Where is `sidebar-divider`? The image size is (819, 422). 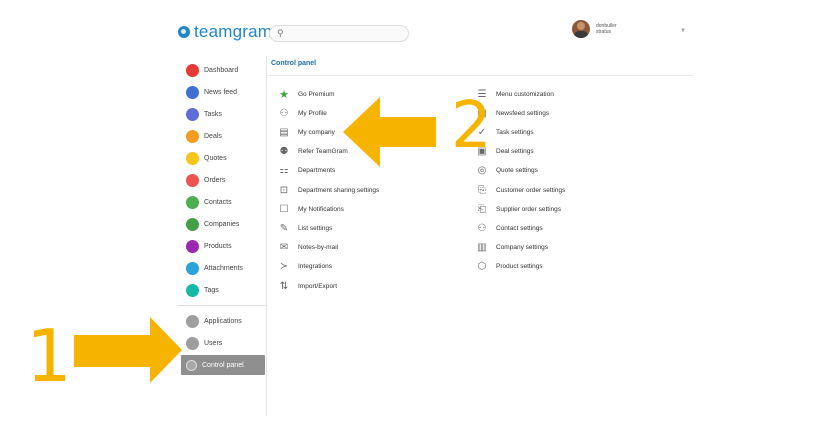
sidebar-divider is located at coordinates (221, 305).